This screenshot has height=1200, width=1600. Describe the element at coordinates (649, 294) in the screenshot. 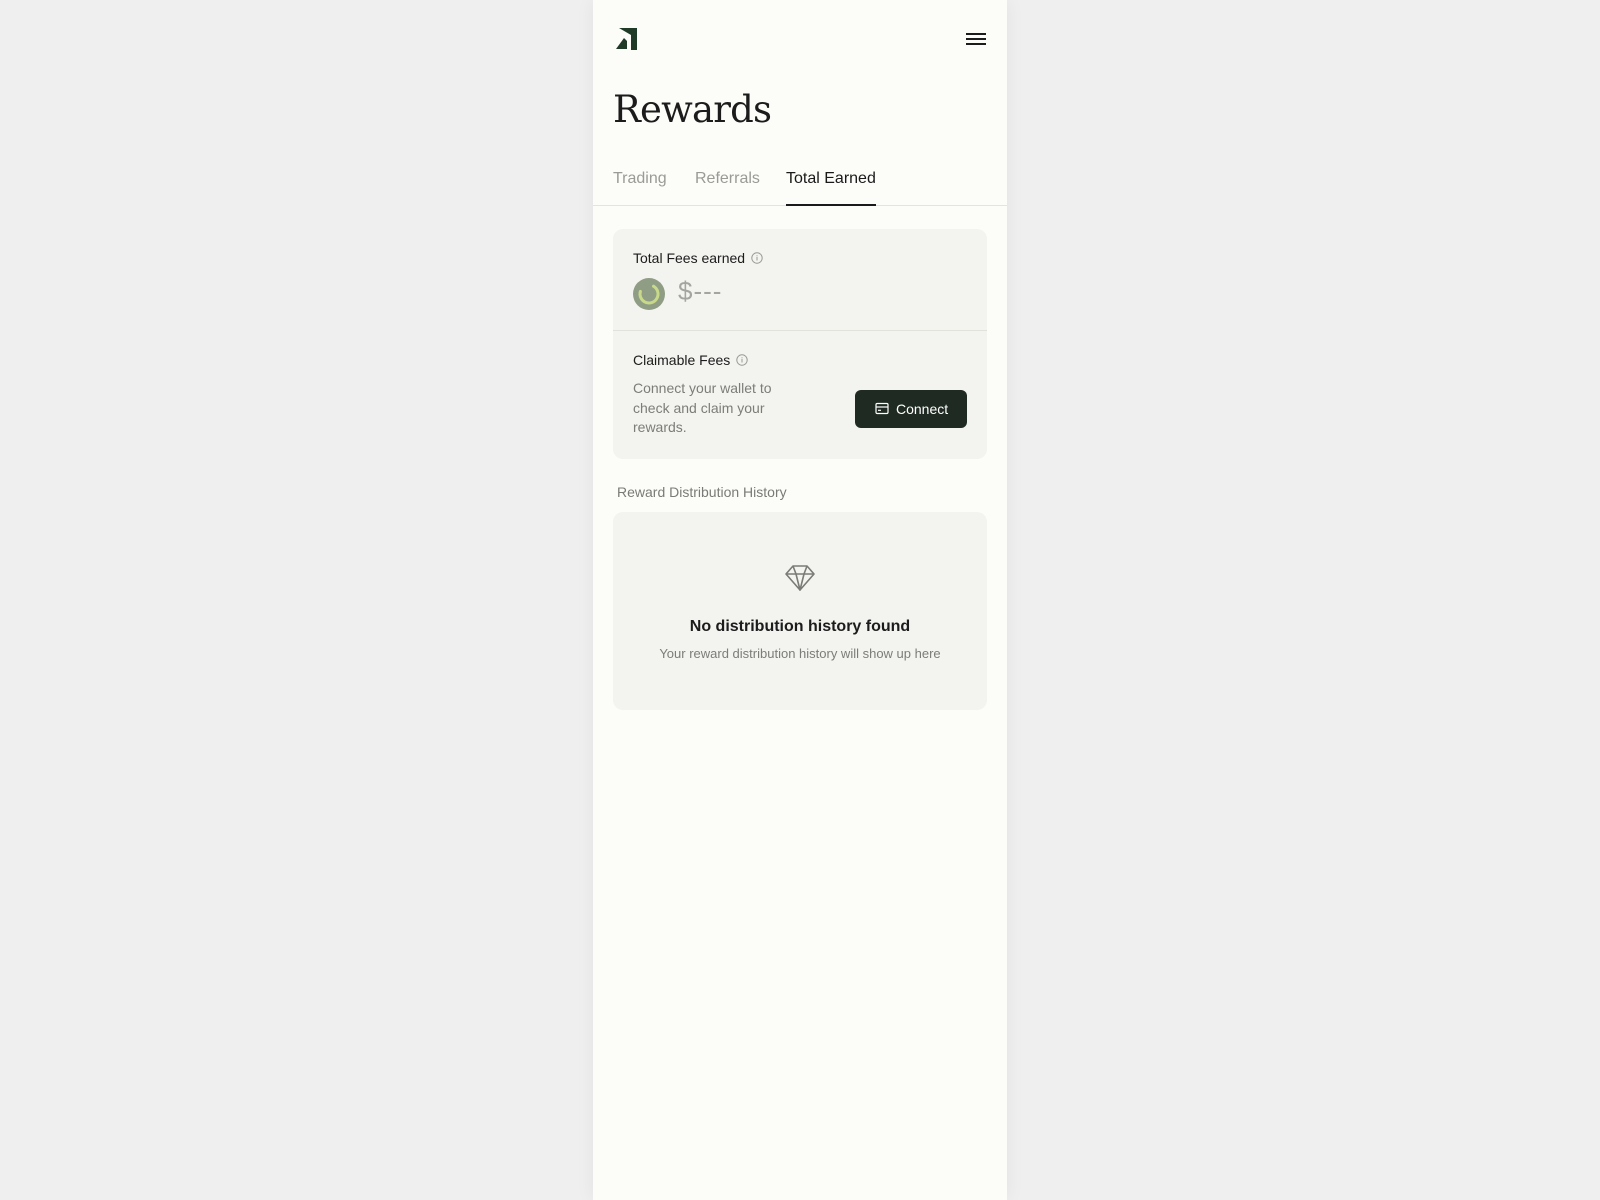

I see `loading-spinner-icon` at that location.